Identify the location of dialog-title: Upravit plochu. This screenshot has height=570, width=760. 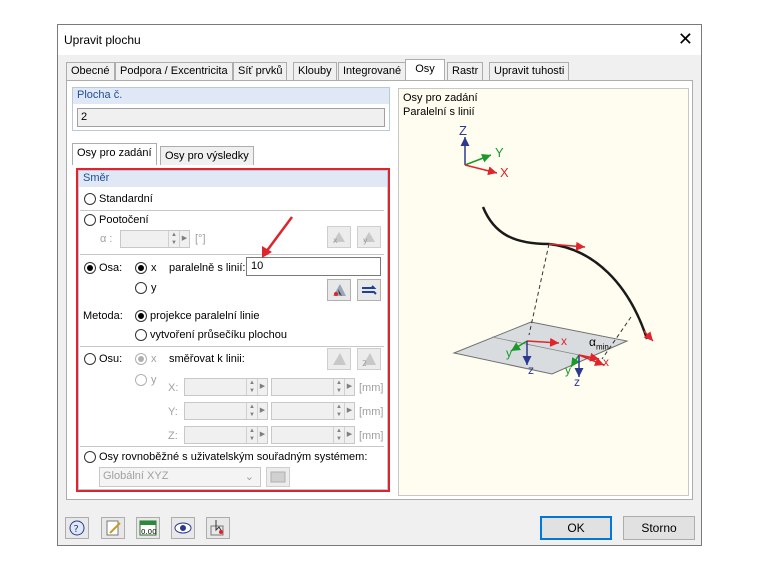
(102, 40).